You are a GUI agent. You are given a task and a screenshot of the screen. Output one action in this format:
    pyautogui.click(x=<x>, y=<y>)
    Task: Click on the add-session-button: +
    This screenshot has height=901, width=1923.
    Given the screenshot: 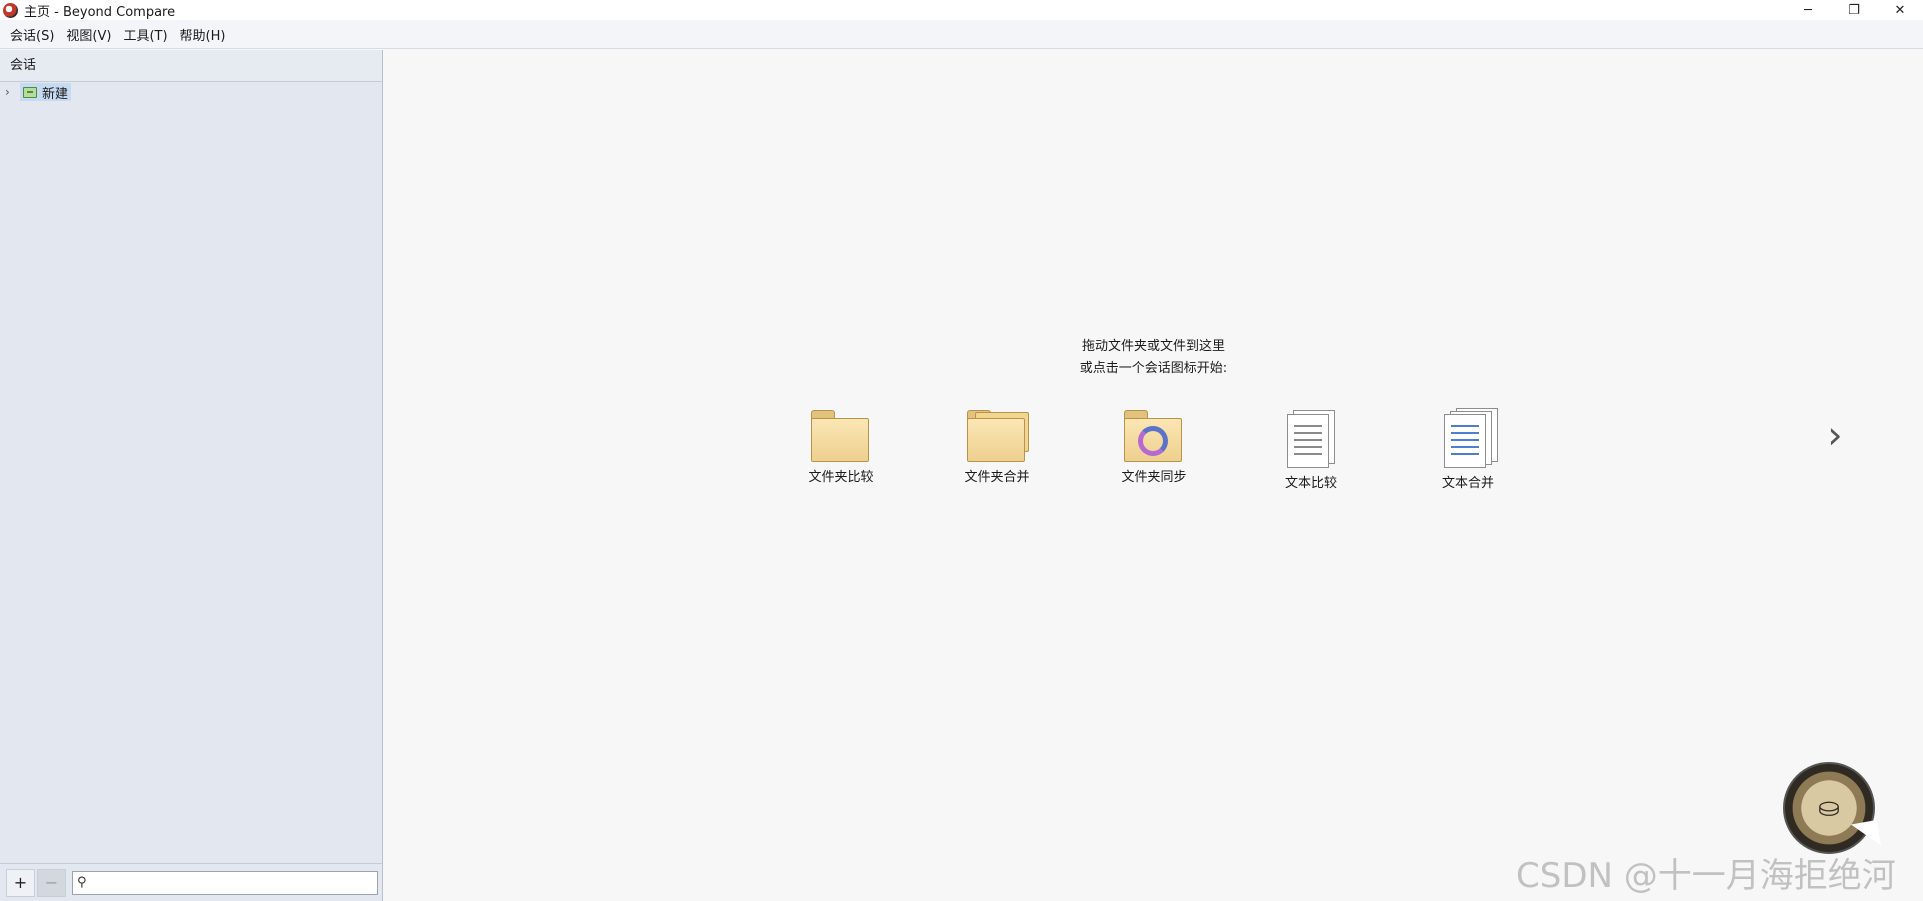 What is the action you would take?
    pyautogui.click(x=20, y=882)
    